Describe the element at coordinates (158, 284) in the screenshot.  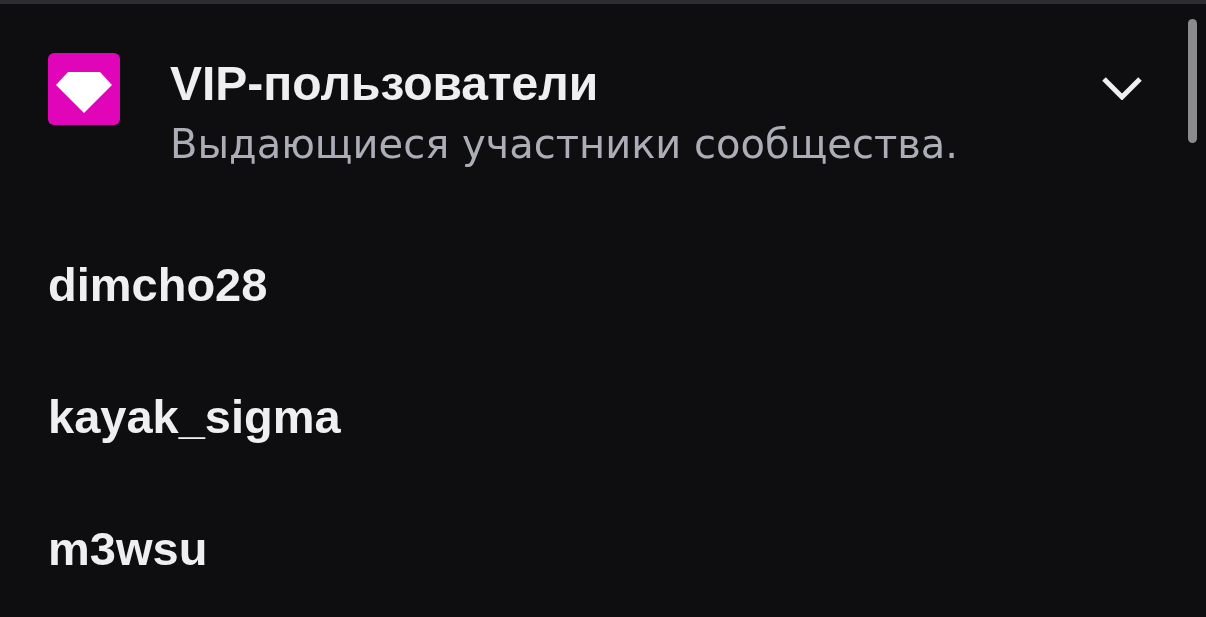
I see `user-name: dimcho28` at that location.